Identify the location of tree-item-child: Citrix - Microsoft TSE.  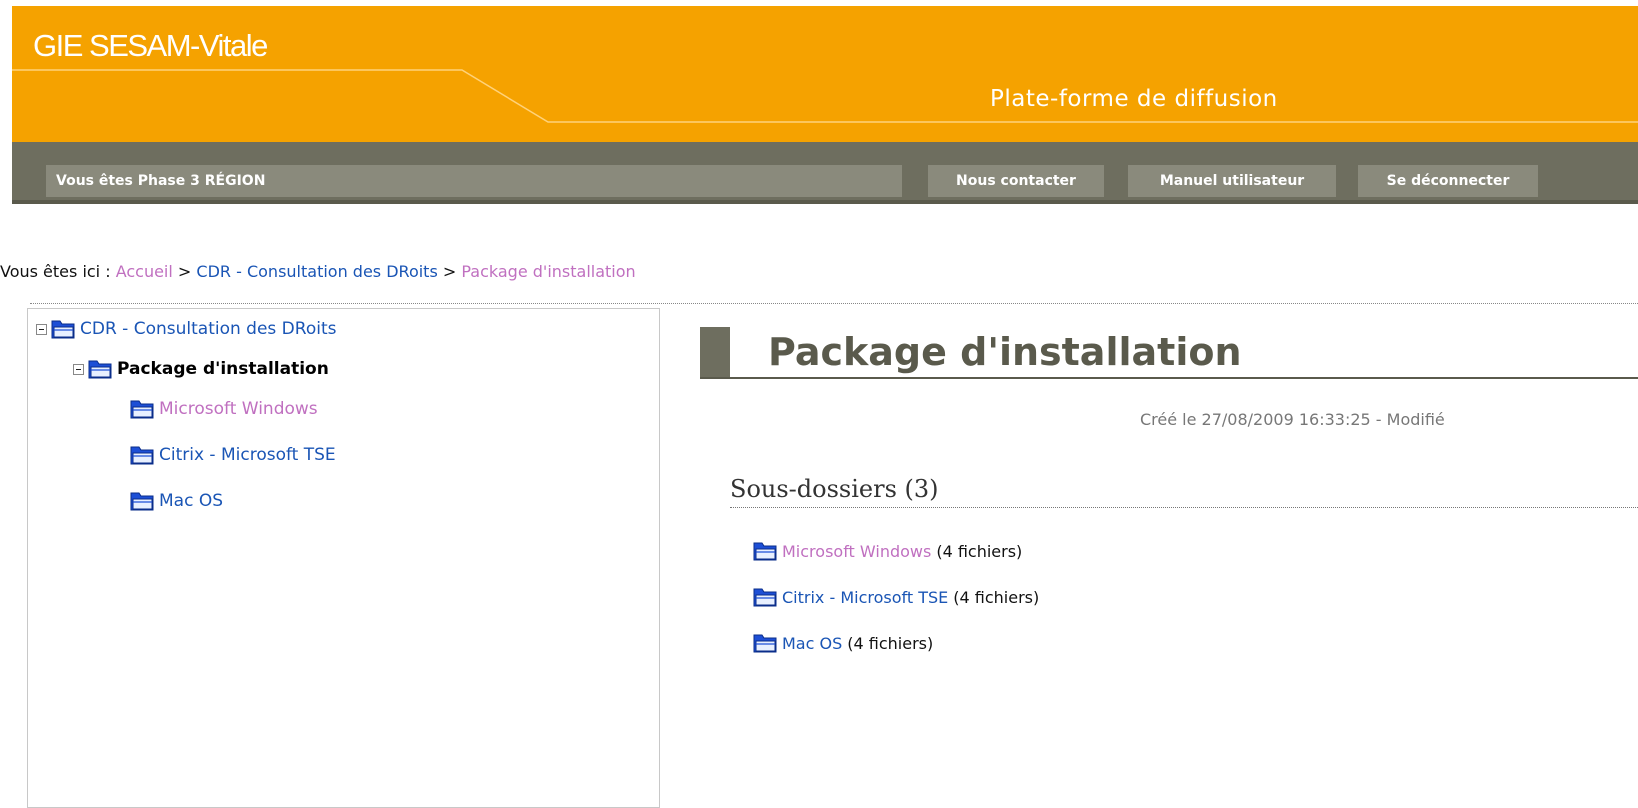
(233, 455).